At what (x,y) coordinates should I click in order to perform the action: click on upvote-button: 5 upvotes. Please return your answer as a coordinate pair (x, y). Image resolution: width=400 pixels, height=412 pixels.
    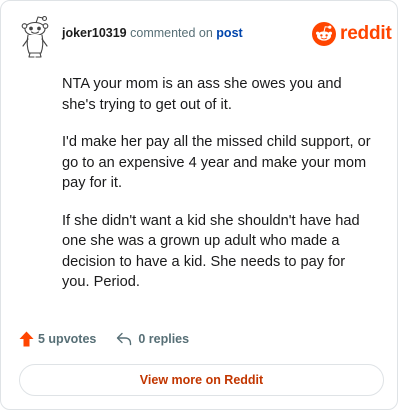
    Looking at the image, I should click on (57, 339).